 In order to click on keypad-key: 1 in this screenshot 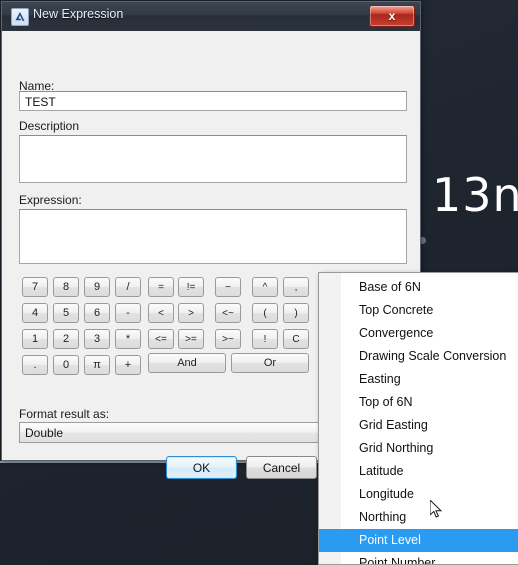, I will do `click(35, 339)`.